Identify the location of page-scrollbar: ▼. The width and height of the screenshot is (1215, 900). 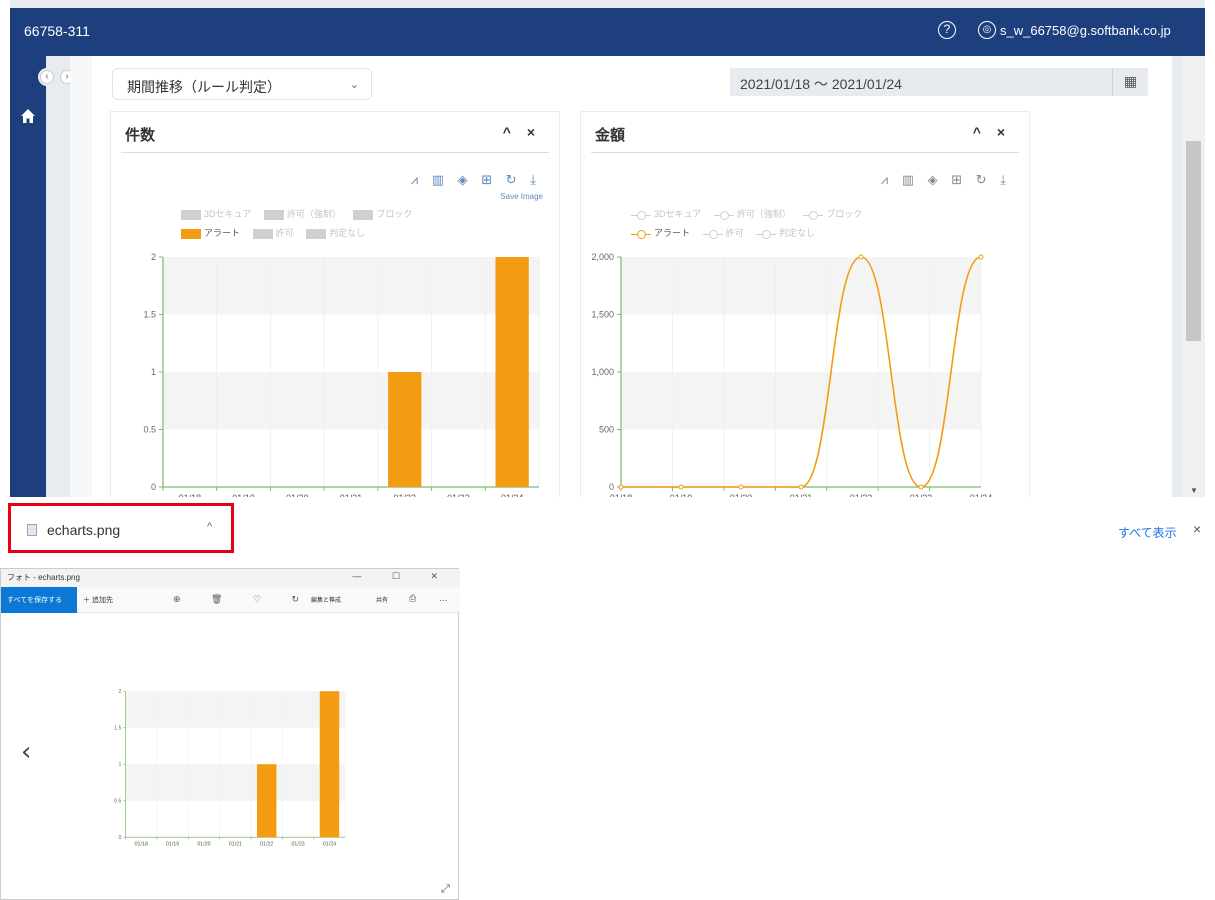
(1193, 276).